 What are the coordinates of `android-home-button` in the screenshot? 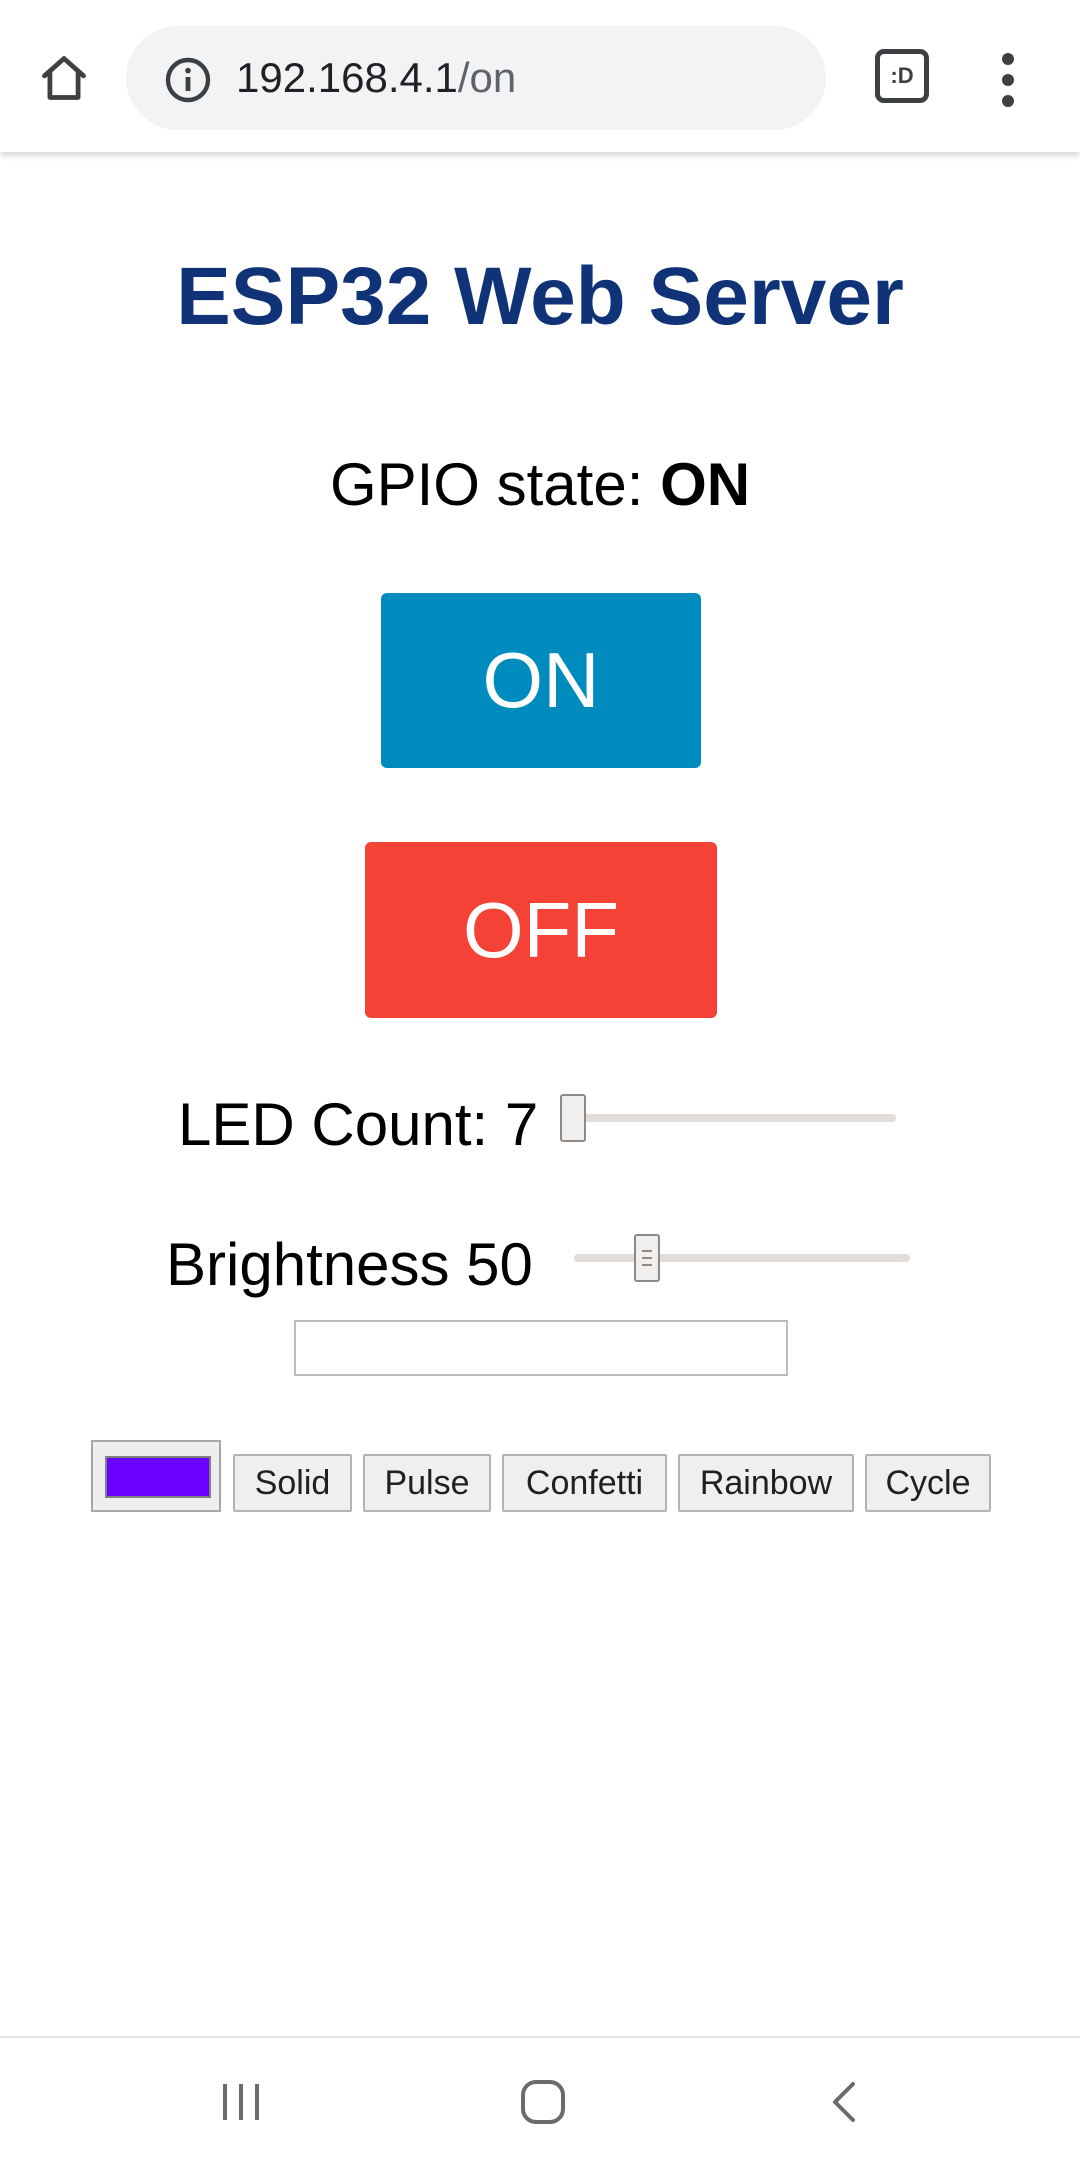 It's located at (543, 2102).